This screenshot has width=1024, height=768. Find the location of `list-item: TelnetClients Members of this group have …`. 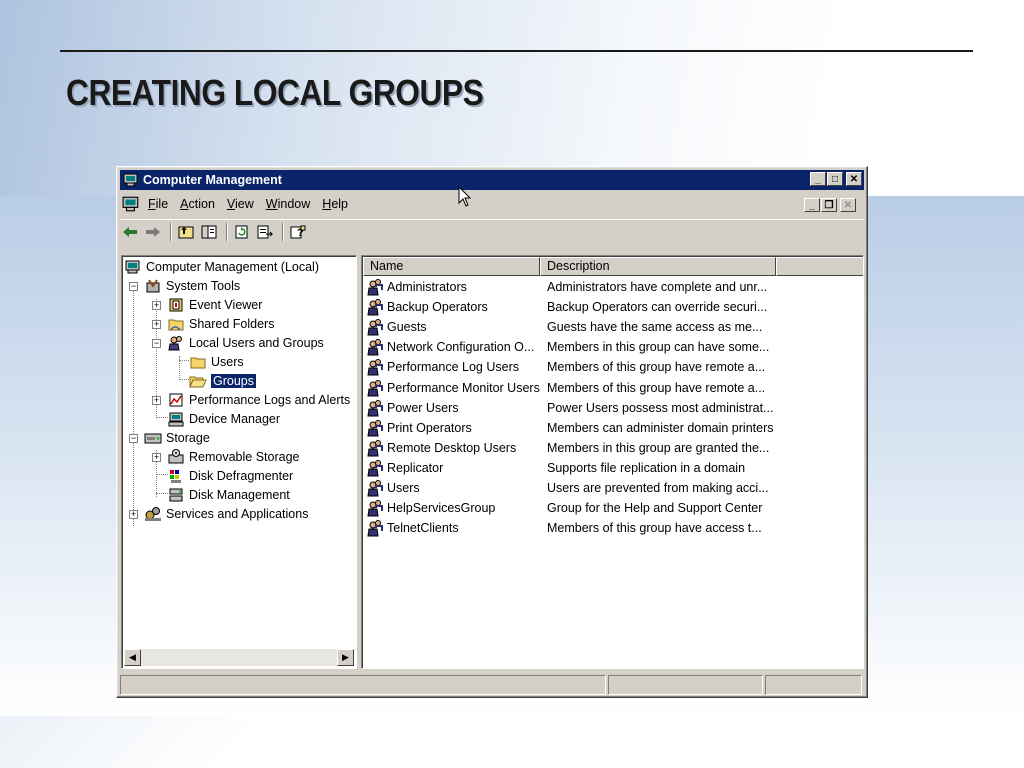

list-item: TelnetClients Members of this group have … is located at coordinates (564, 528).